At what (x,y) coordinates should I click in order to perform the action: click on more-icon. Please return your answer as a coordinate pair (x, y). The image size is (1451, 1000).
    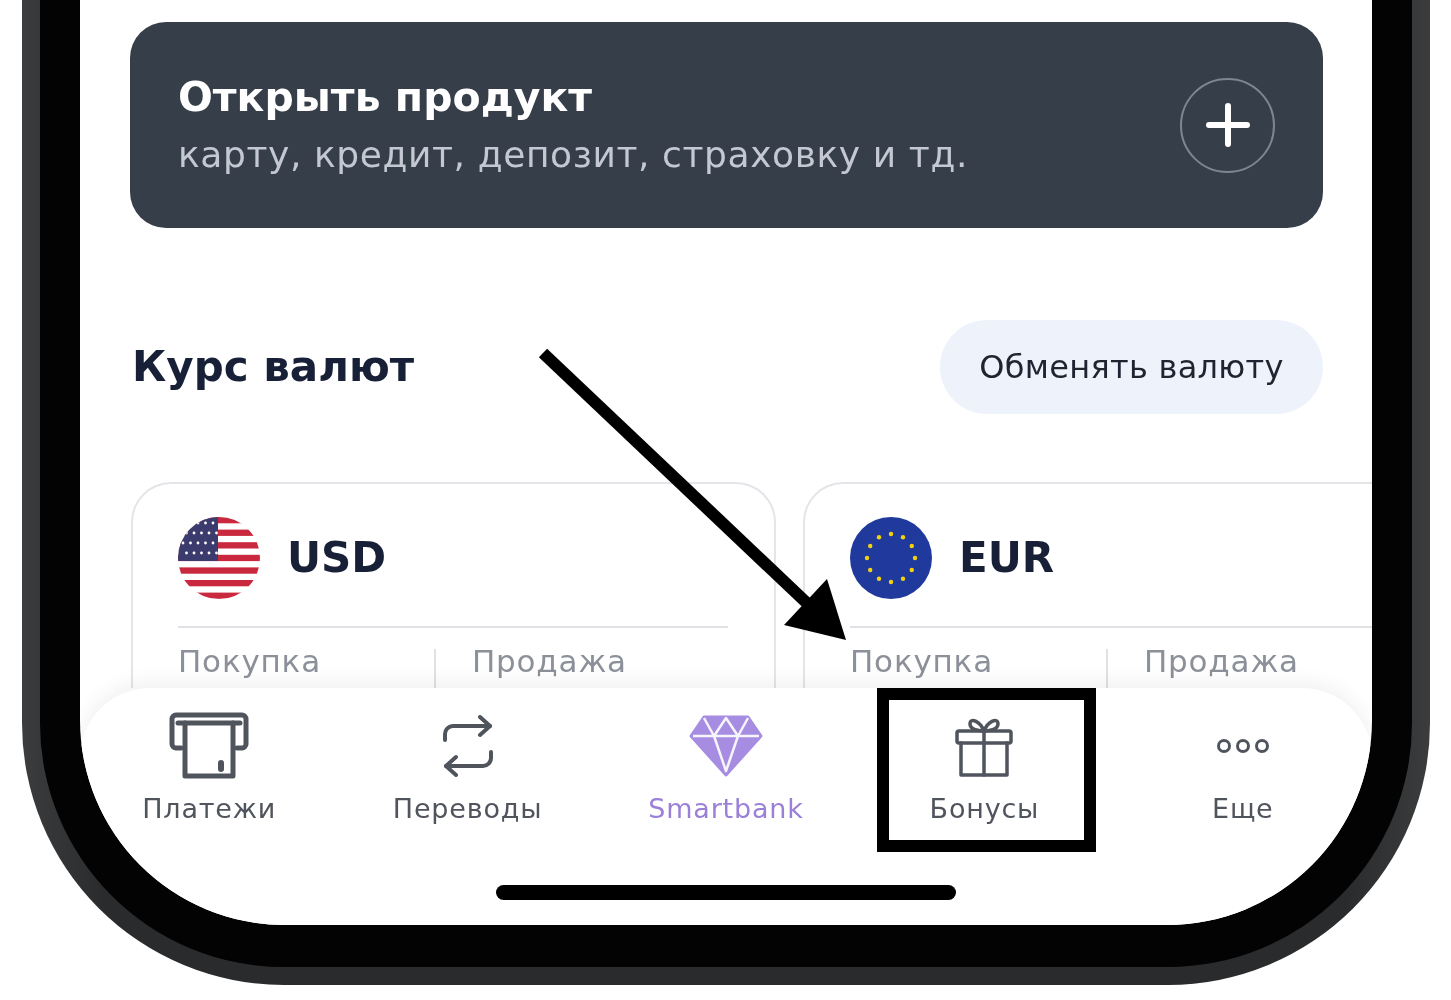
    Looking at the image, I should click on (1242, 746).